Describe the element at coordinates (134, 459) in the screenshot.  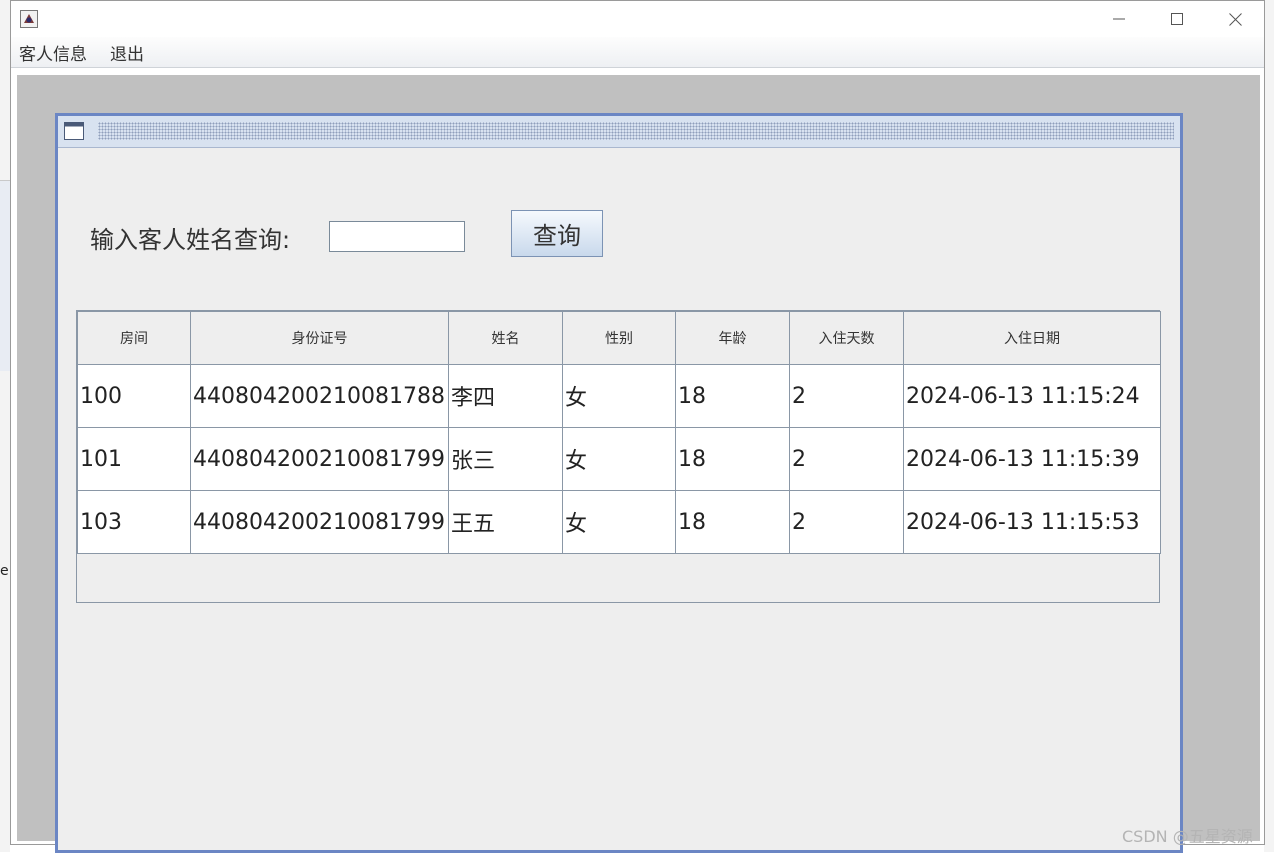
I see `table-cell: 101` at that location.